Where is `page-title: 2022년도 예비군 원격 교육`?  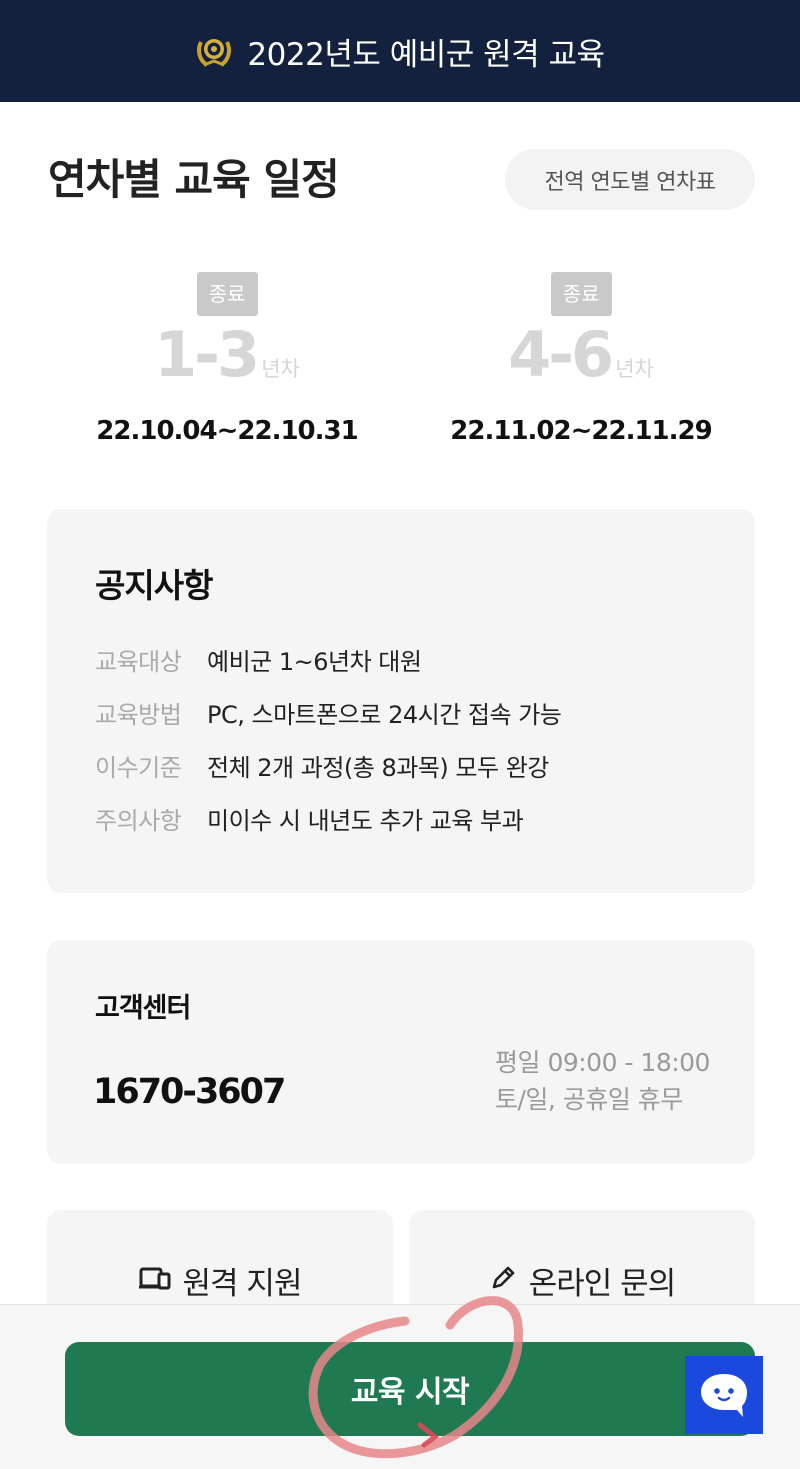
page-title: 2022년도 예비군 원격 교육 is located at coordinates (426, 54).